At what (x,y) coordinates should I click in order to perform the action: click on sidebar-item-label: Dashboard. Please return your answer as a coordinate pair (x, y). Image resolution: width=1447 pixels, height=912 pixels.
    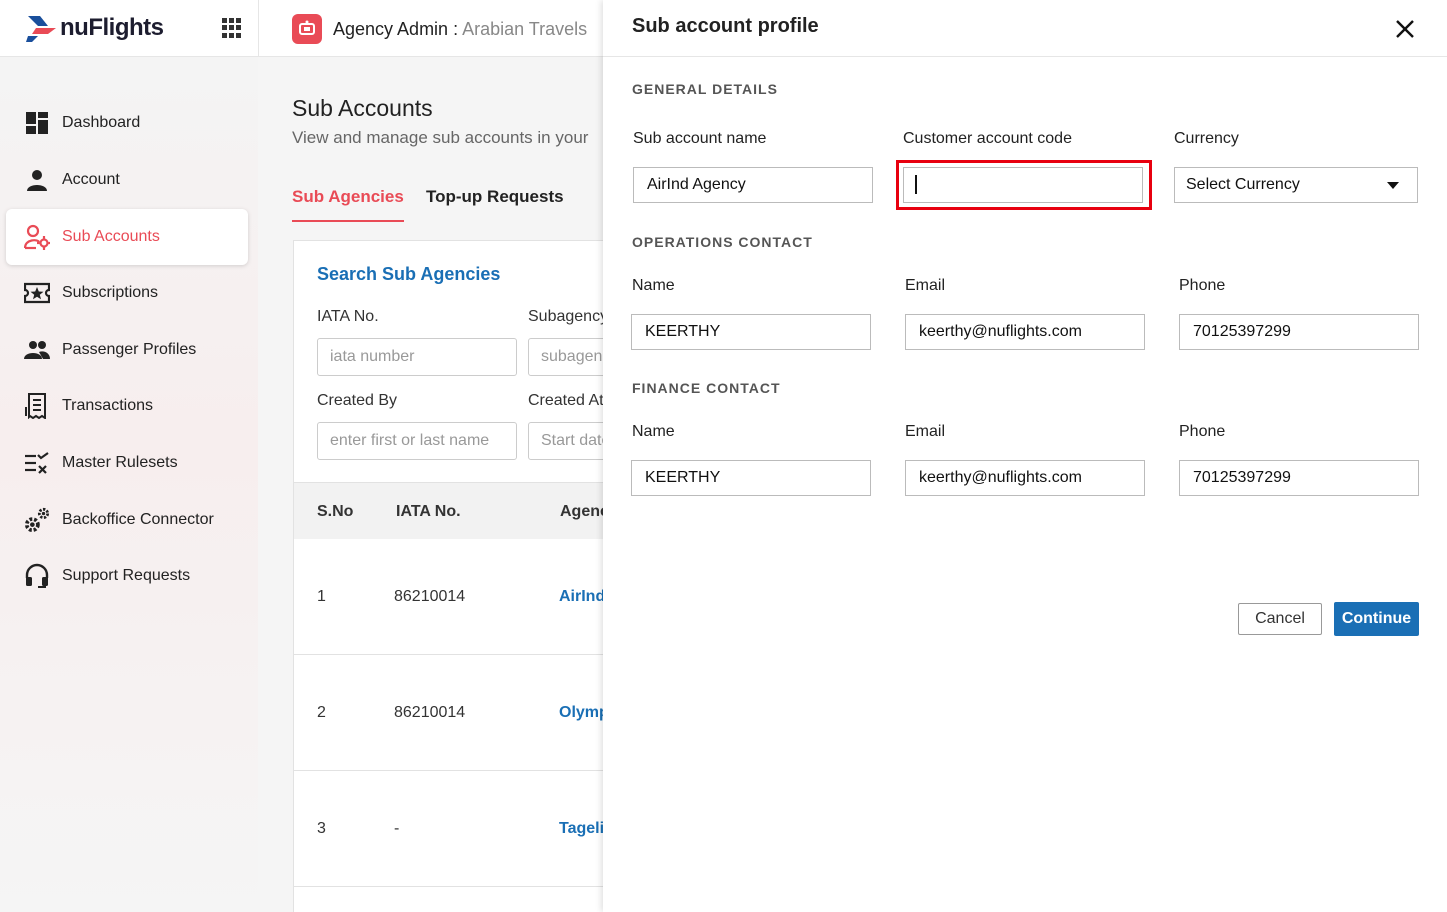
    Looking at the image, I should click on (101, 122).